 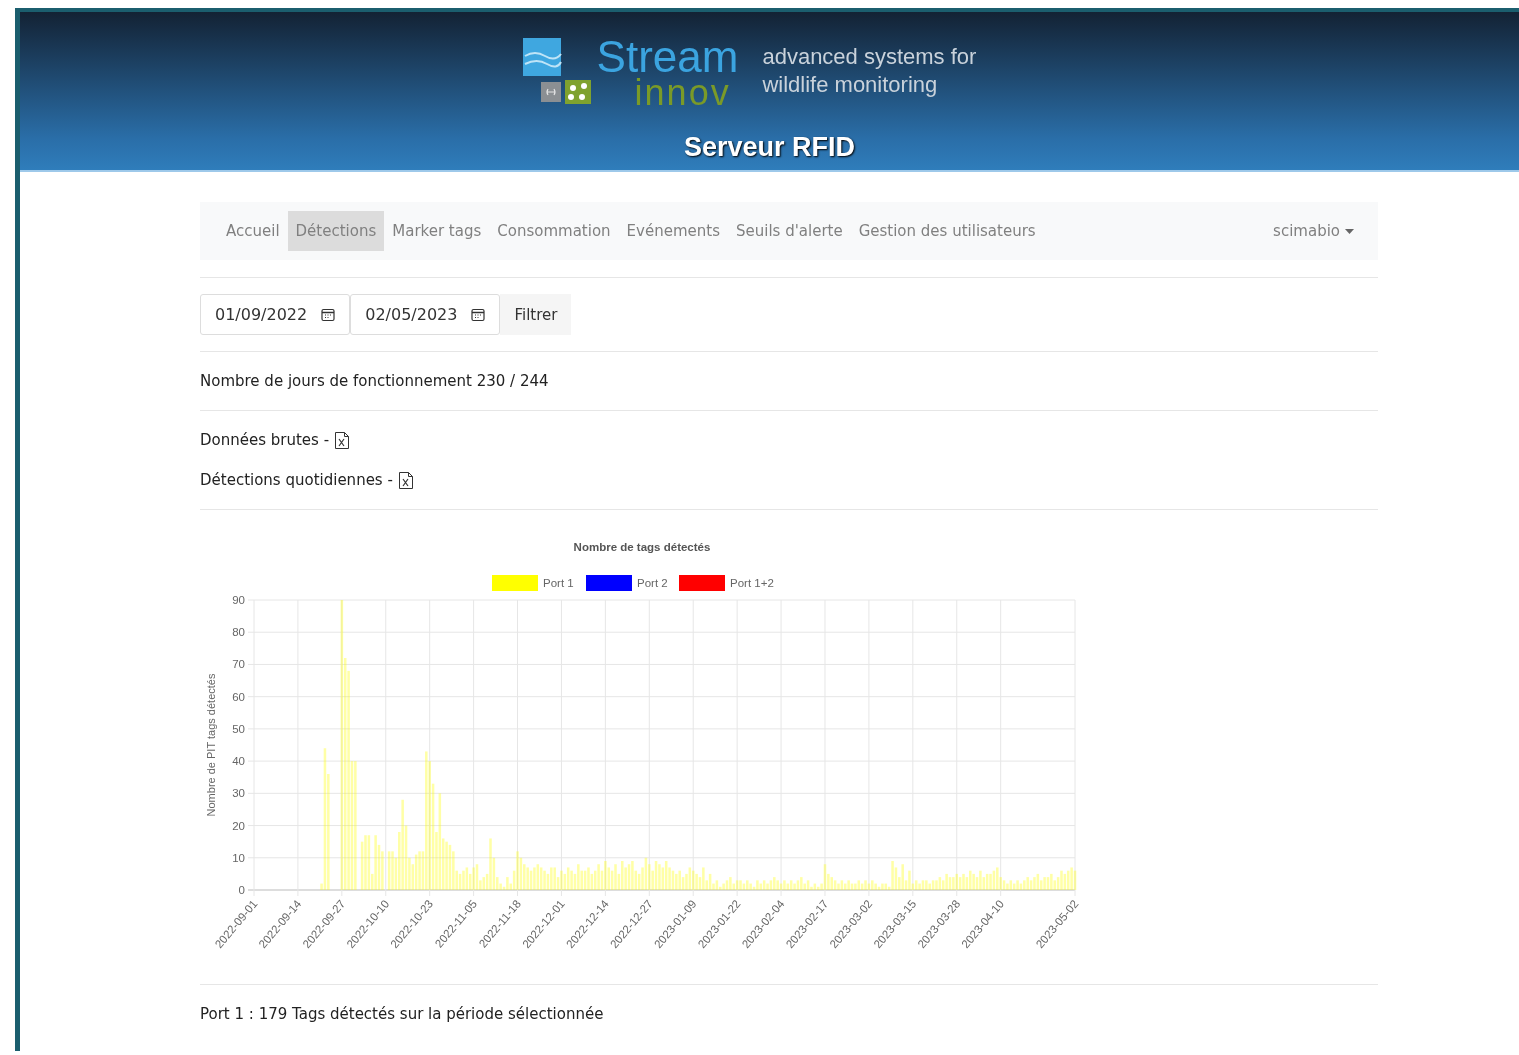 I want to click on y-axis-tick: 40, so click(x=238, y=761).